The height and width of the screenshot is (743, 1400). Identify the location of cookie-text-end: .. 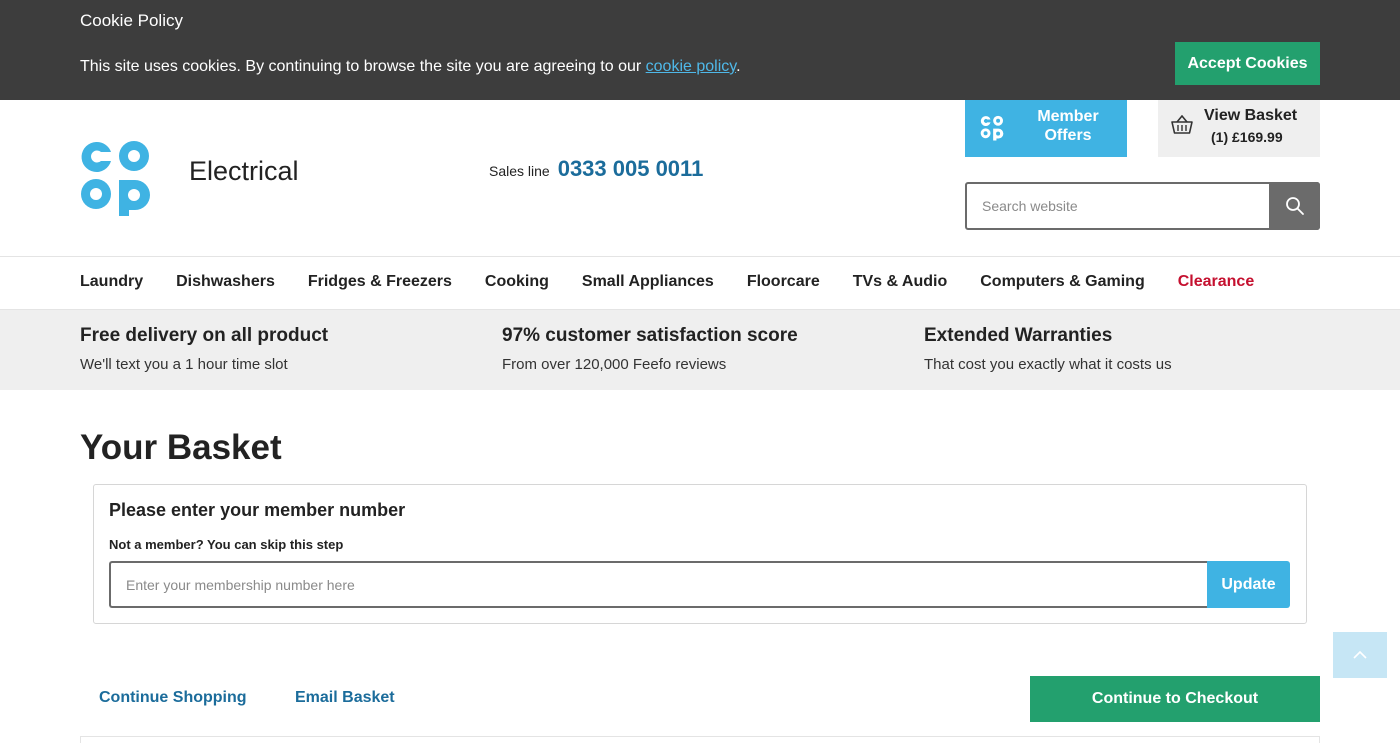
(738, 66).